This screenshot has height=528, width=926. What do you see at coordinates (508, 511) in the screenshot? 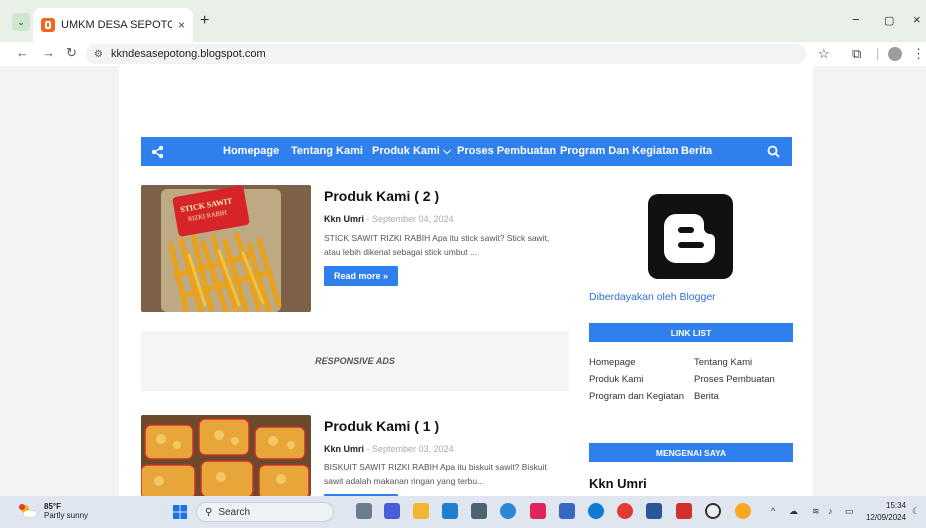
I see `edge-browser-icon` at bounding box center [508, 511].